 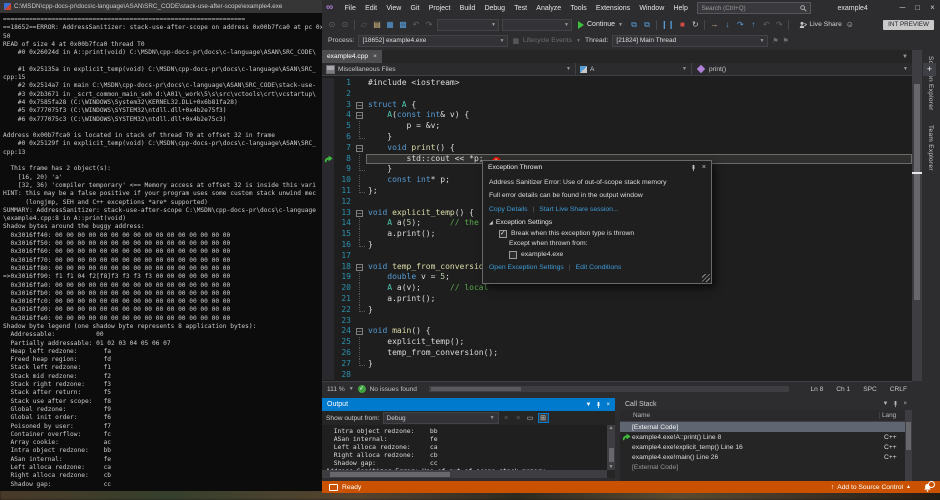 What do you see at coordinates (390, 24) in the screenshot?
I see `save-icon: ▦` at bounding box center [390, 24].